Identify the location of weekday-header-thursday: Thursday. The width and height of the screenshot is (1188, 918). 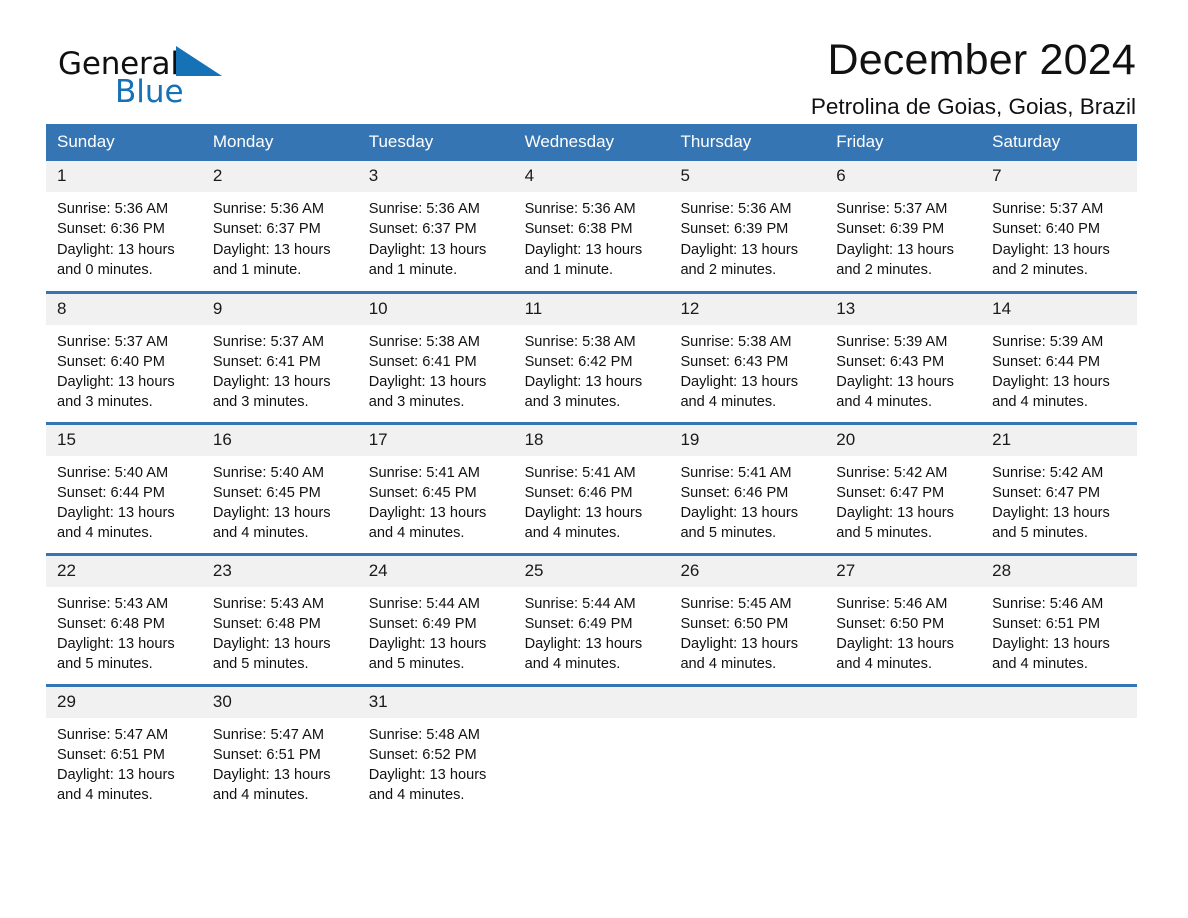
(747, 142).